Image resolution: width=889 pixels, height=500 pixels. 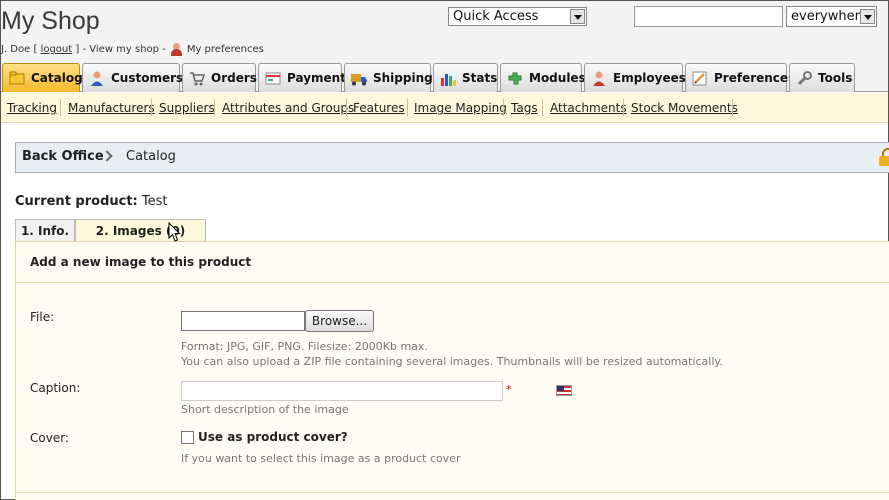 What do you see at coordinates (460, 108) in the screenshot?
I see `subnav-image-mapping: Image Mapping` at bounding box center [460, 108].